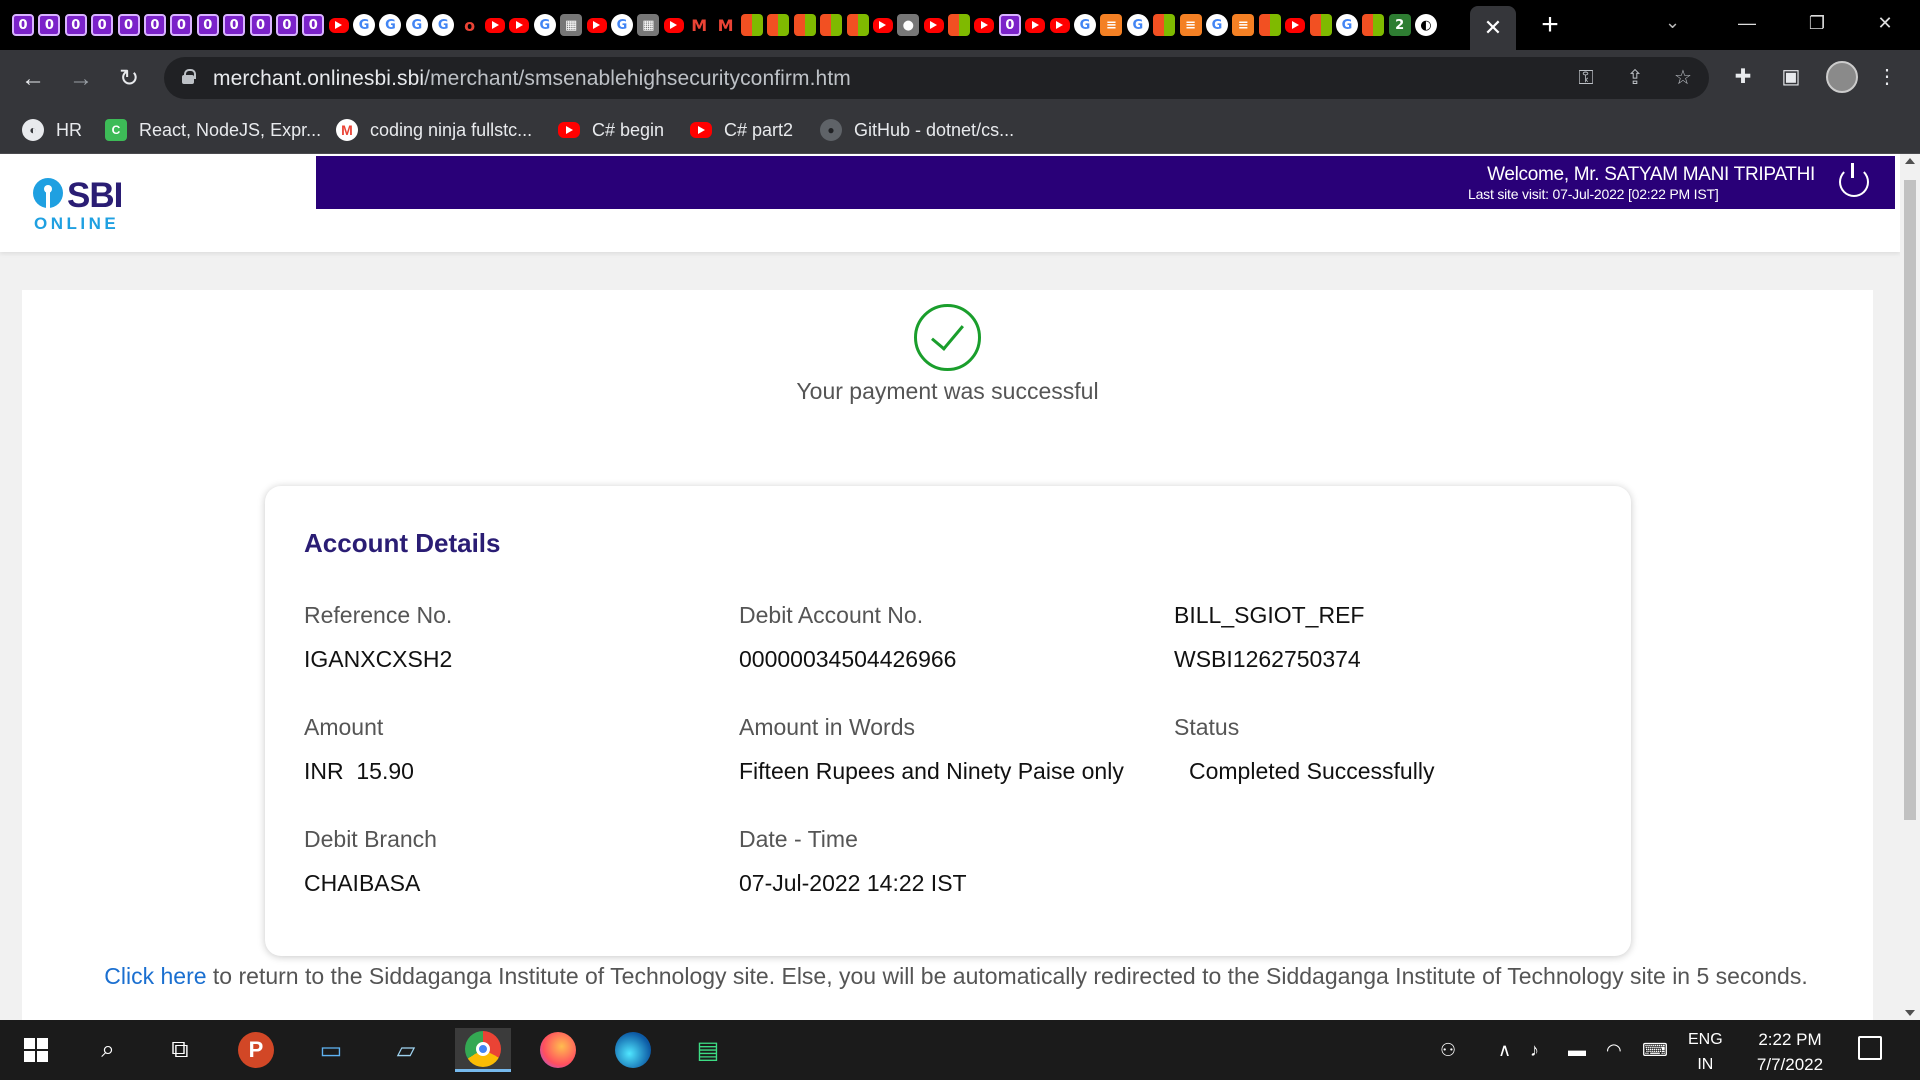 This screenshot has width=1920, height=1080. I want to click on scroll-thumb, so click(1910, 500).